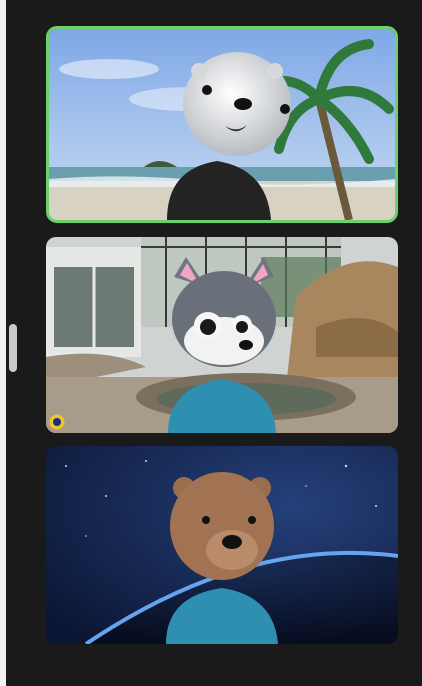 This screenshot has width=422, height=686. What do you see at coordinates (57, 422) in the screenshot?
I see `status-badge-icon` at bounding box center [57, 422].